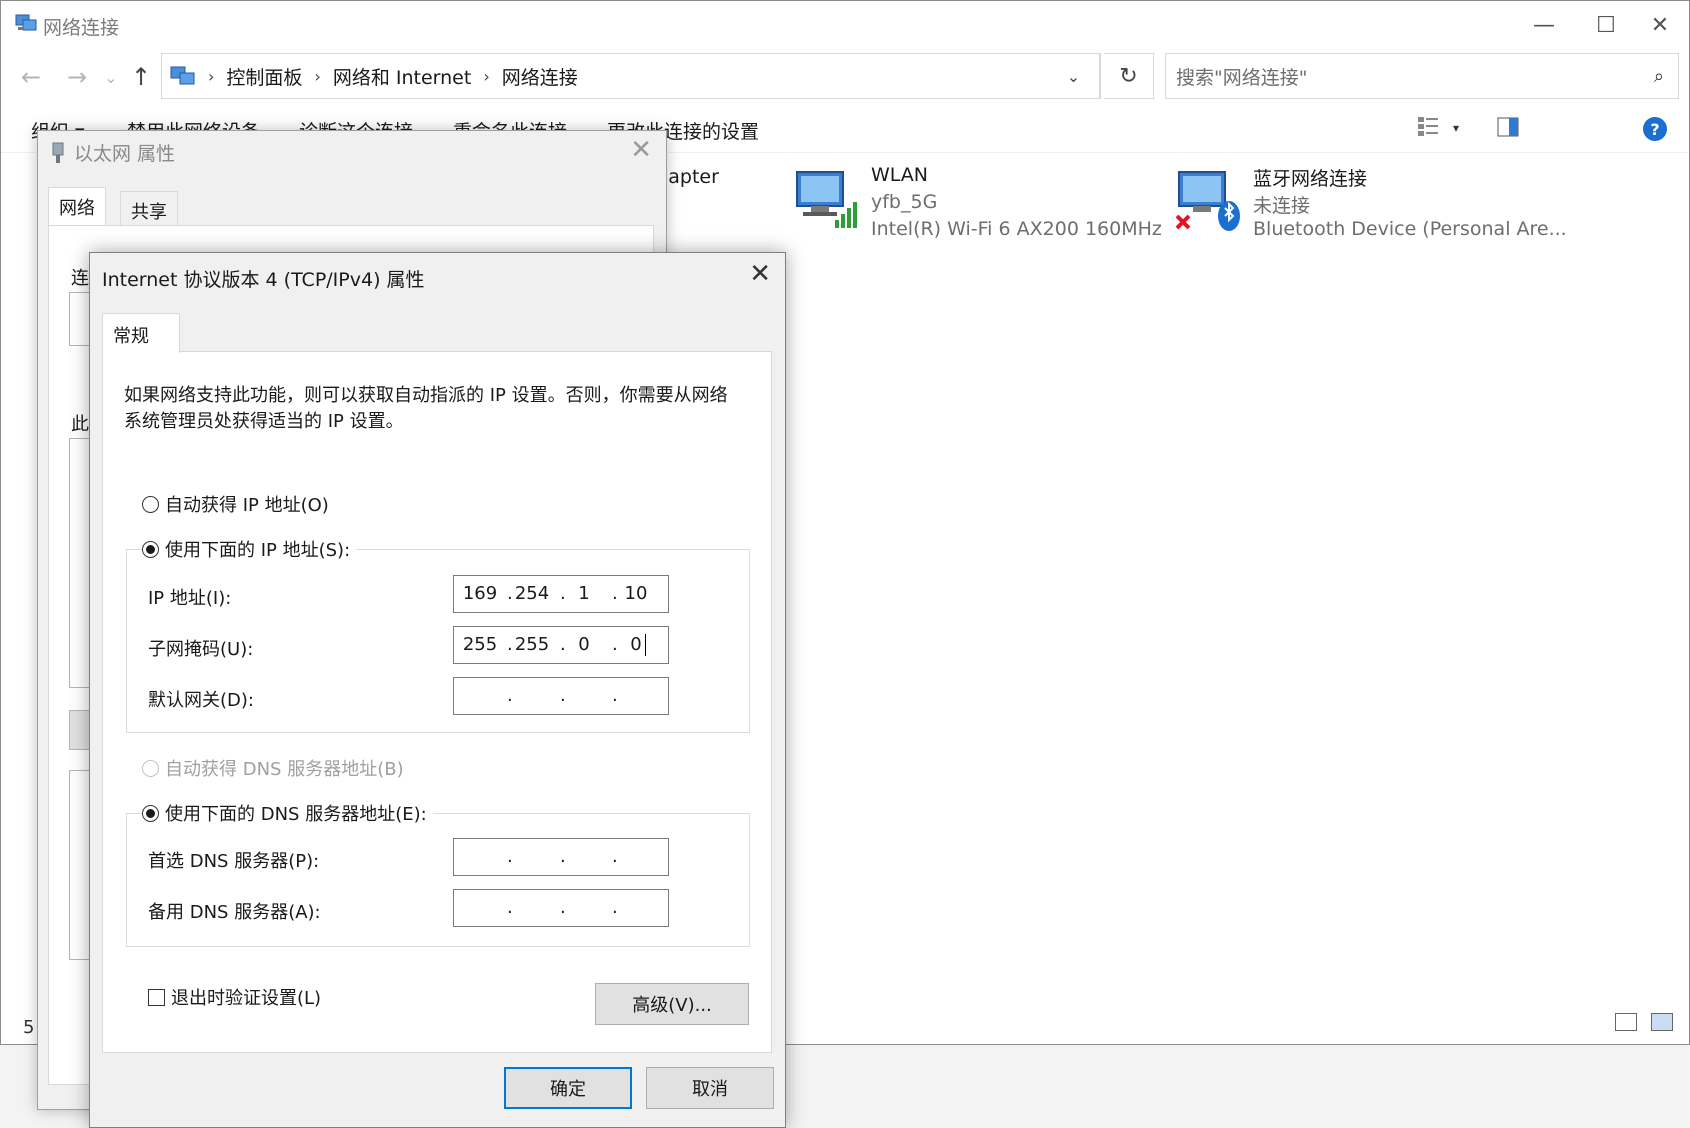 Image resolution: width=1690 pixels, height=1128 pixels. I want to click on recent-locations-button: ⌄, so click(111, 77).